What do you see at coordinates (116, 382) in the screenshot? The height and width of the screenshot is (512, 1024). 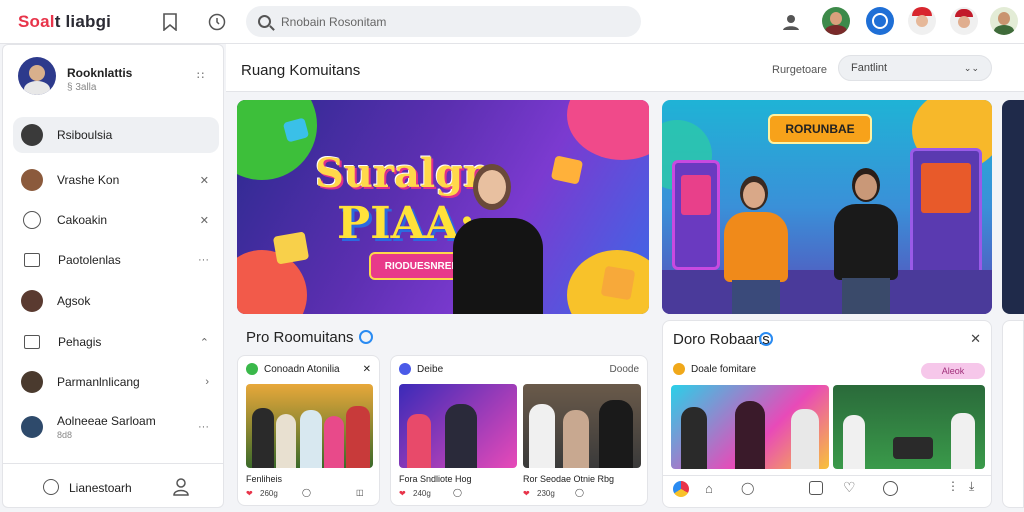 I see `sidebar-item-6: Parmanlnlicang ›` at bounding box center [116, 382].